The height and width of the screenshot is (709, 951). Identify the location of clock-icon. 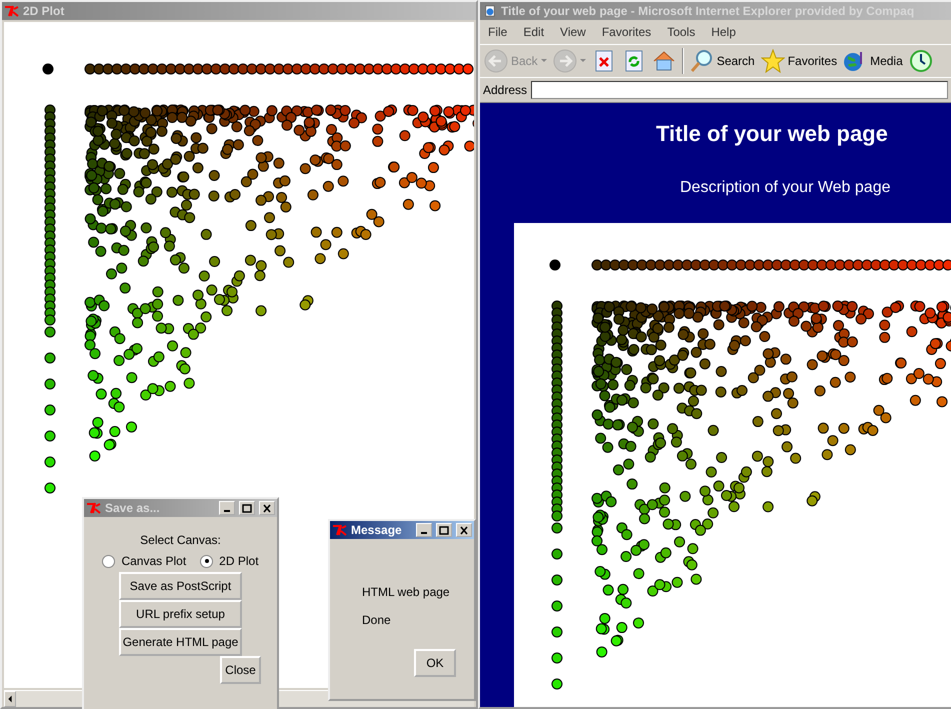
(920, 61).